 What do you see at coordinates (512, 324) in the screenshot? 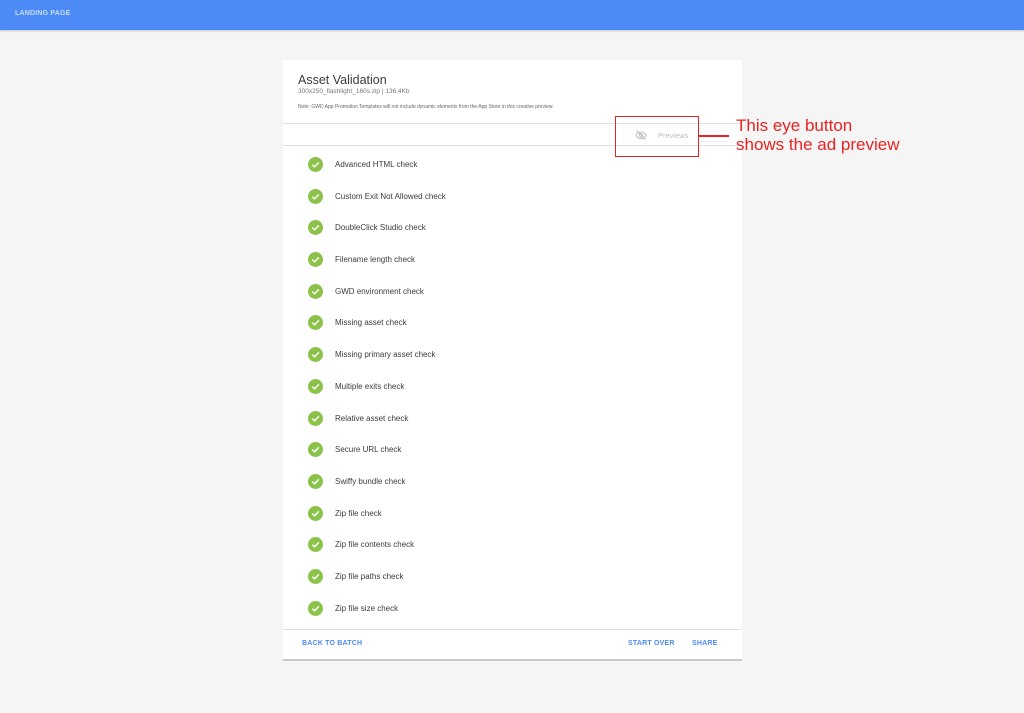
I see `check-item: Missing asset check` at bounding box center [512, 324].